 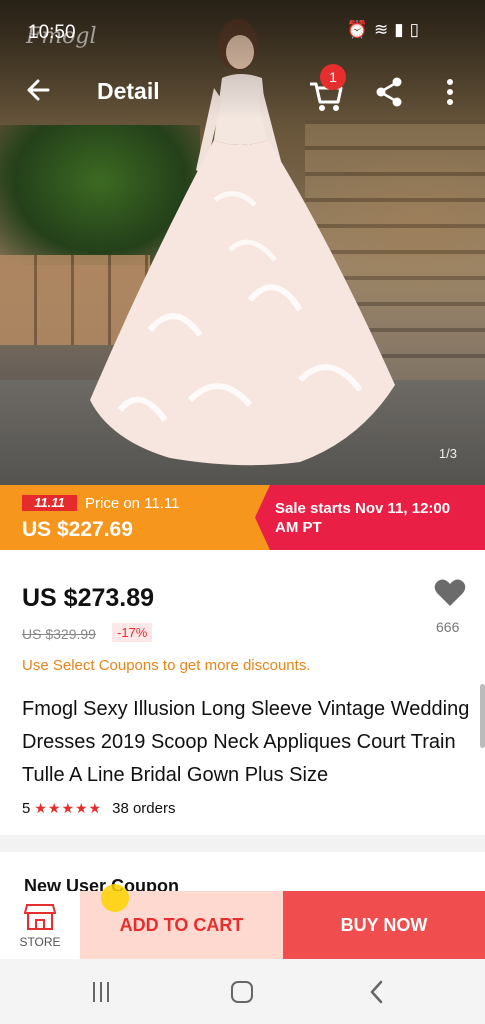 I want to click on page-title: Detail, so click(x=128, y=91).